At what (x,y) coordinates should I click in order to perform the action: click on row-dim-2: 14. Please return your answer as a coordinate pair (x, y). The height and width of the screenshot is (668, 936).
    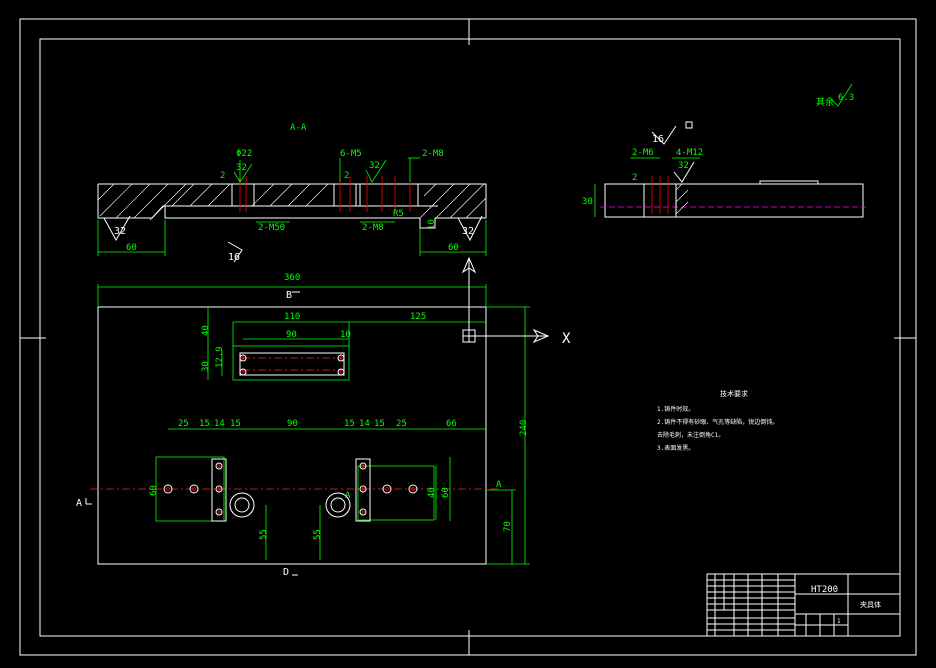
    Looking at the image, I should click on (219, 424).